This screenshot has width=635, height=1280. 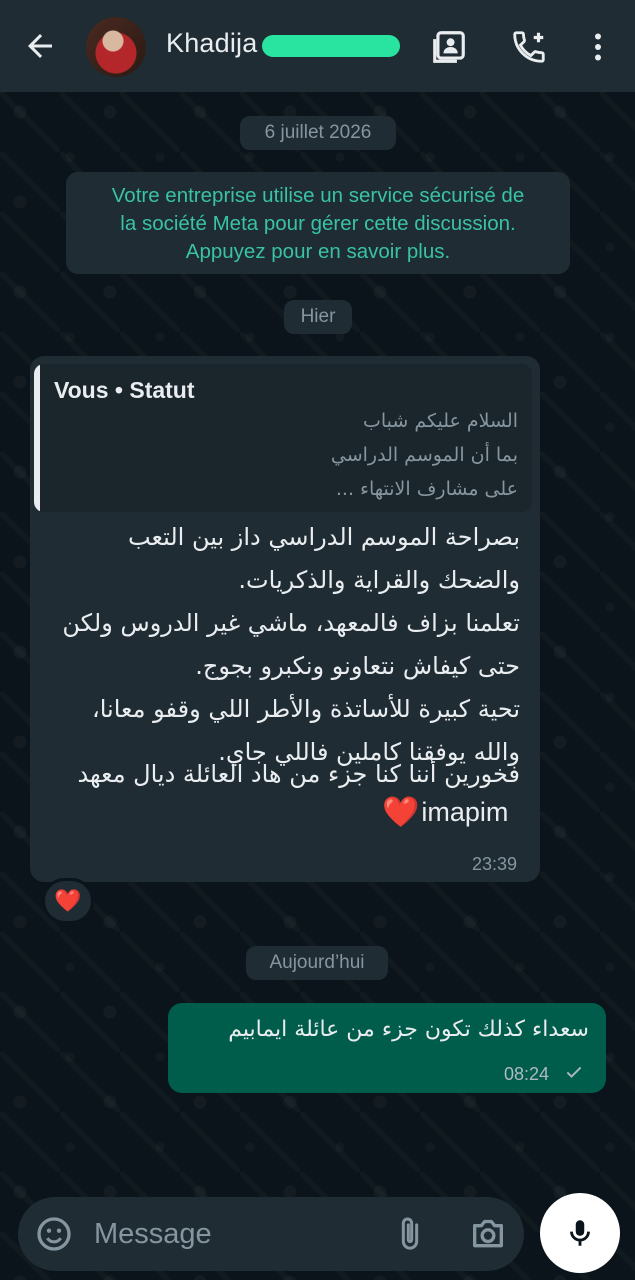 I want to click on contact-card-icon, so click(x=449, y=47).